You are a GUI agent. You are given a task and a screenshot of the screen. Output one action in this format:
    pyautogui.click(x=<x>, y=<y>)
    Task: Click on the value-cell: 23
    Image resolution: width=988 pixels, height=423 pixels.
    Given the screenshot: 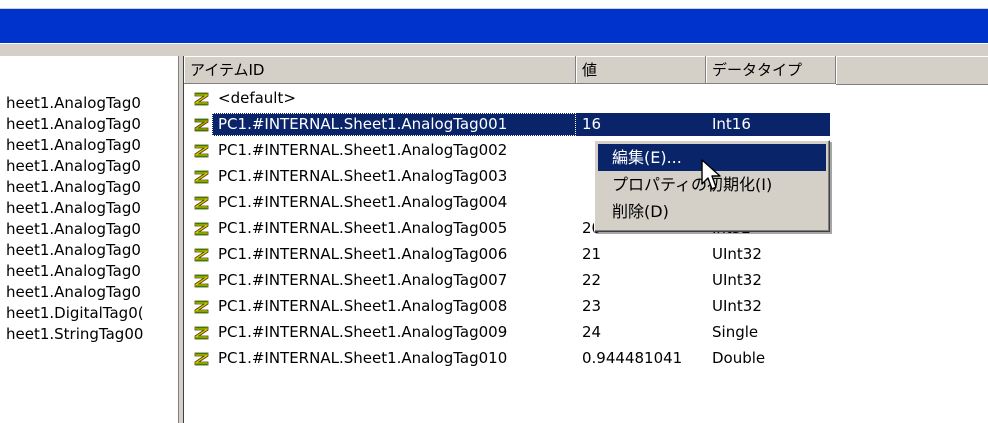 What is the action you would take?
    pyautogui.click(x=592, y=306)
    